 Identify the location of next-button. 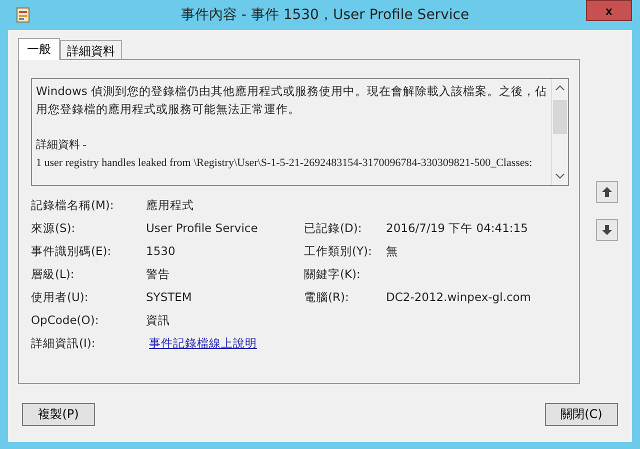
(607, 230).